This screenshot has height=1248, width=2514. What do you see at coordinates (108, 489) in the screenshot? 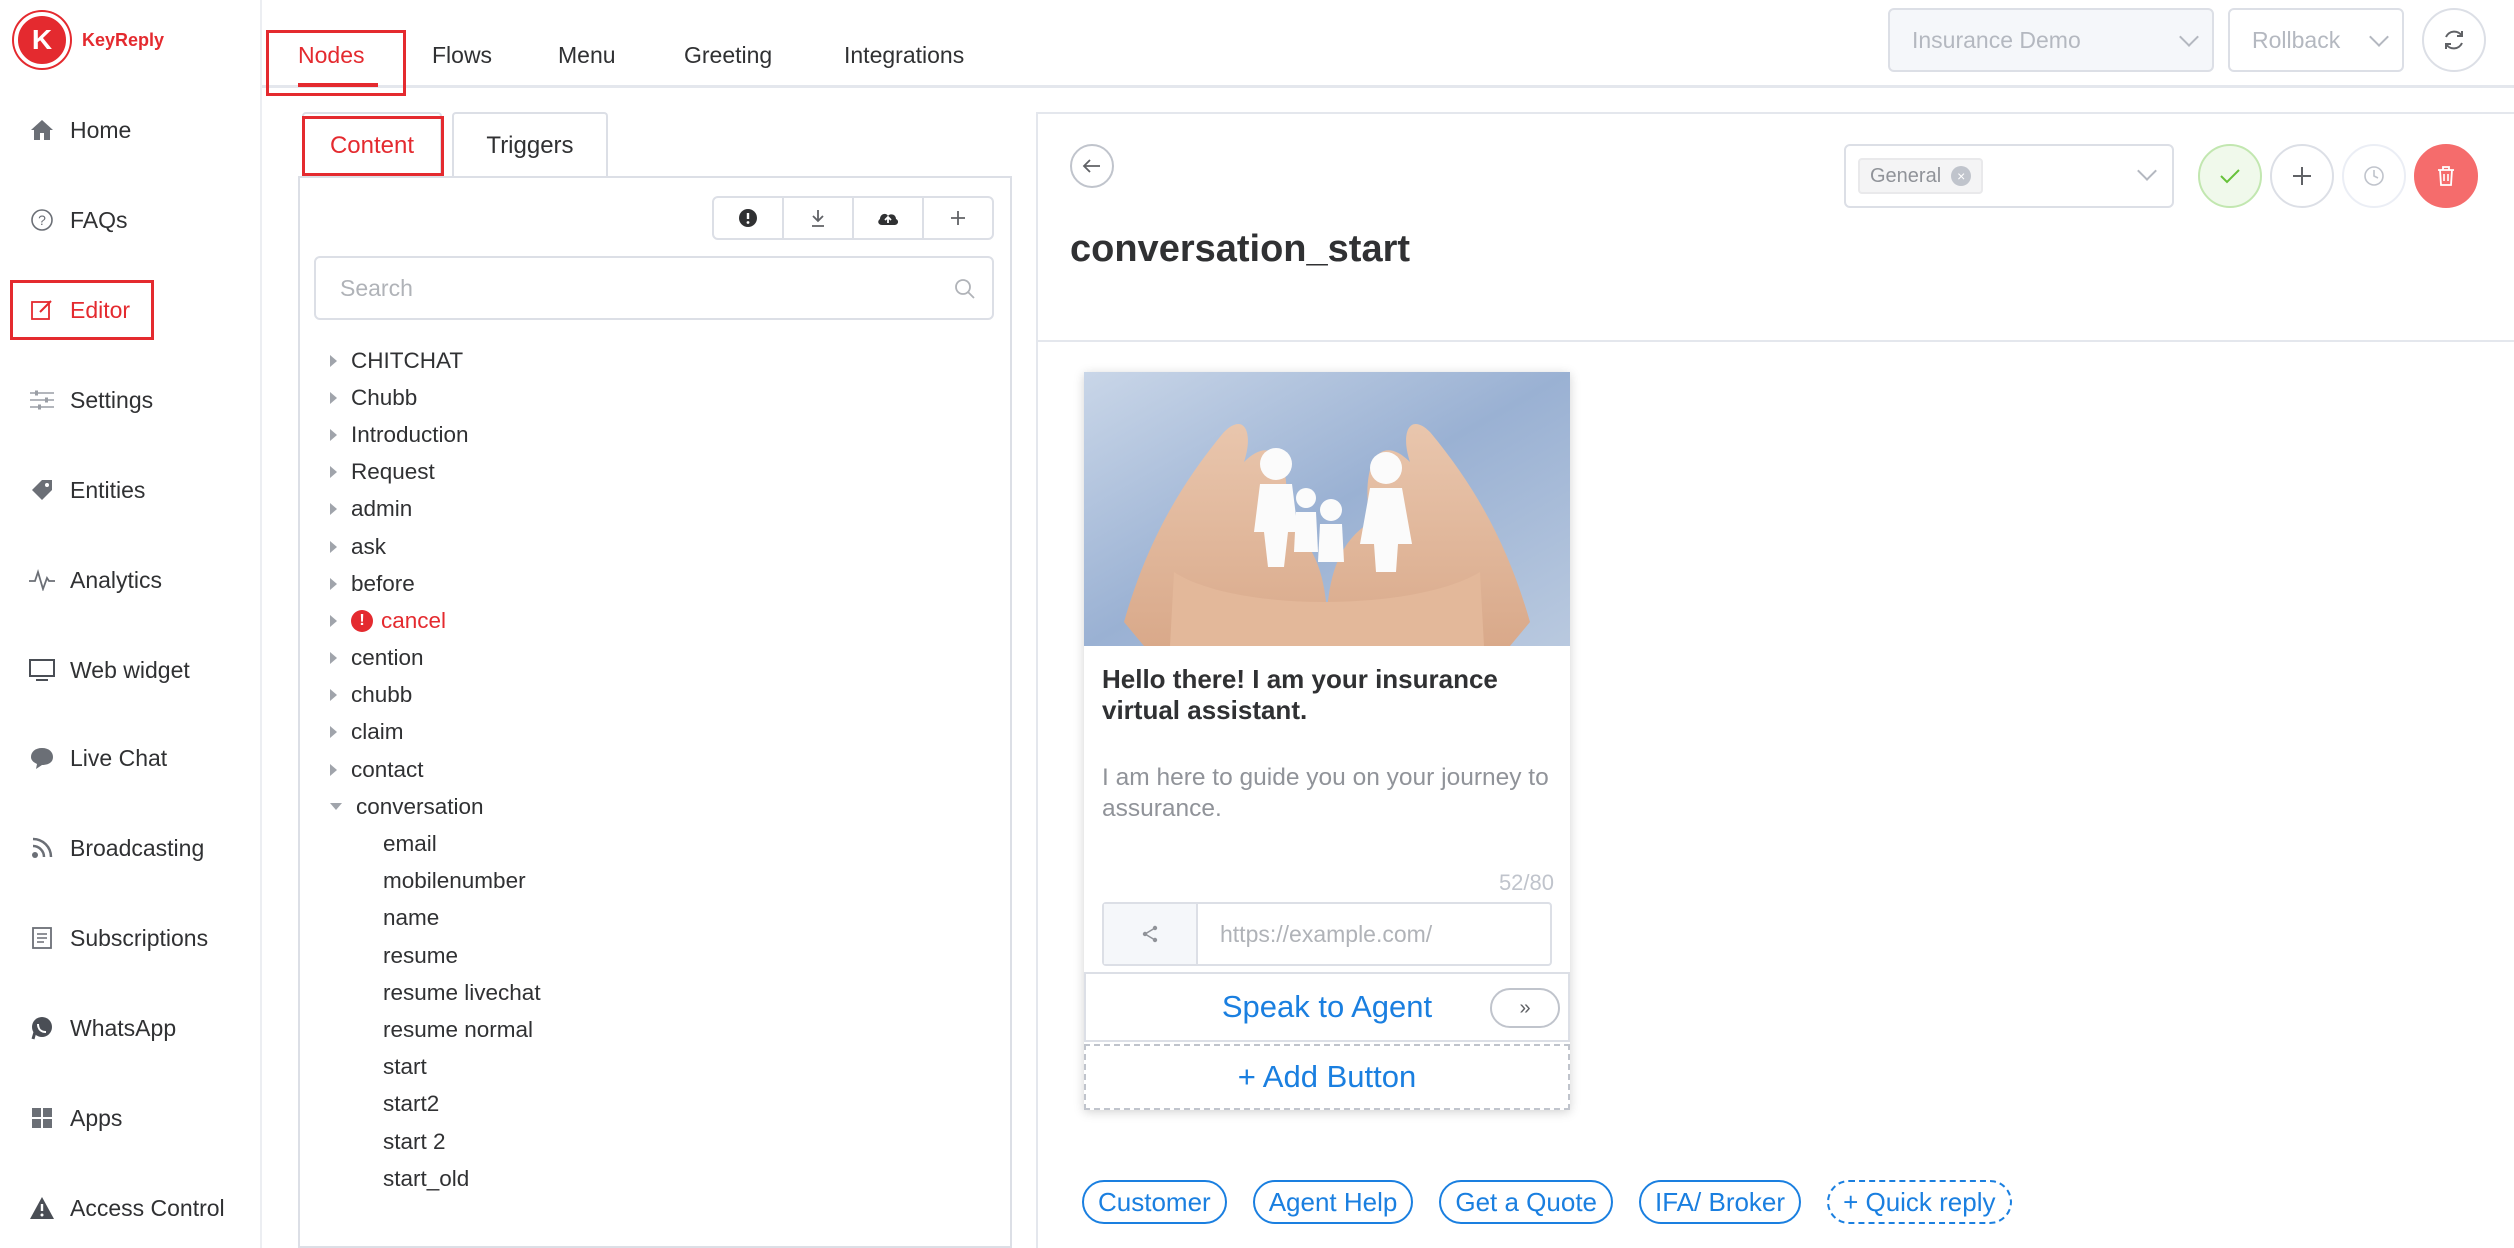
I see `sidebar-item-label: Entities` at bounding box center [108, 489].